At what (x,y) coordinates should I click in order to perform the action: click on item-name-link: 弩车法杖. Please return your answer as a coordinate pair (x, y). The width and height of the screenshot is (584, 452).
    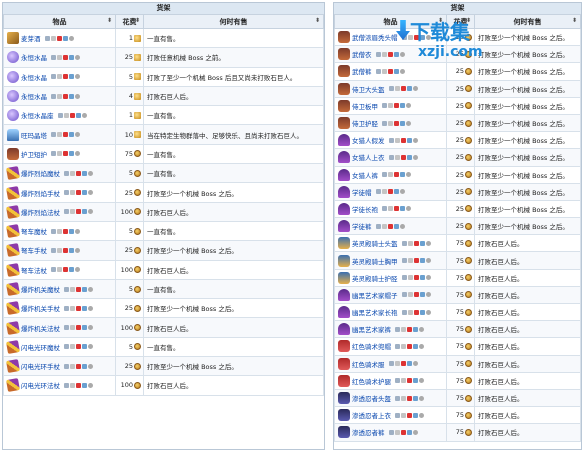
    Looking at the image, I should click on (34, 270).